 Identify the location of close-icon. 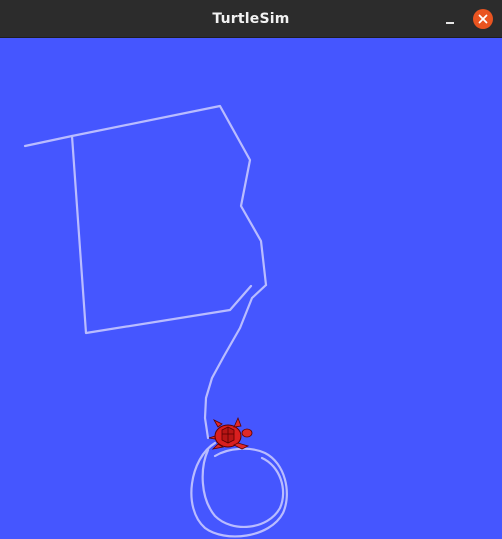
(483, 19).